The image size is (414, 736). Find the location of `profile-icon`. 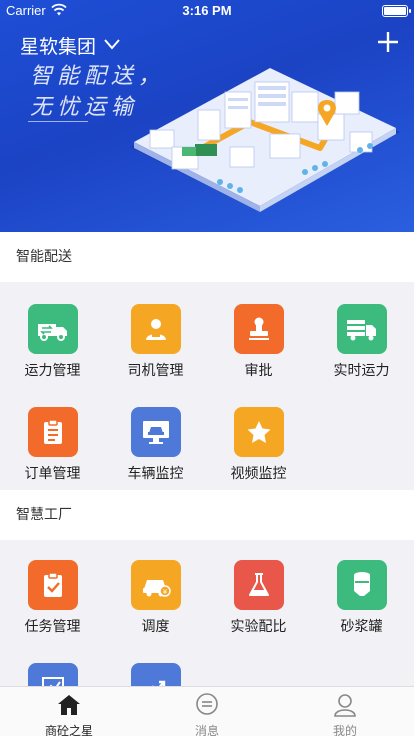

profile-icon is located at coordinates (345, 705).